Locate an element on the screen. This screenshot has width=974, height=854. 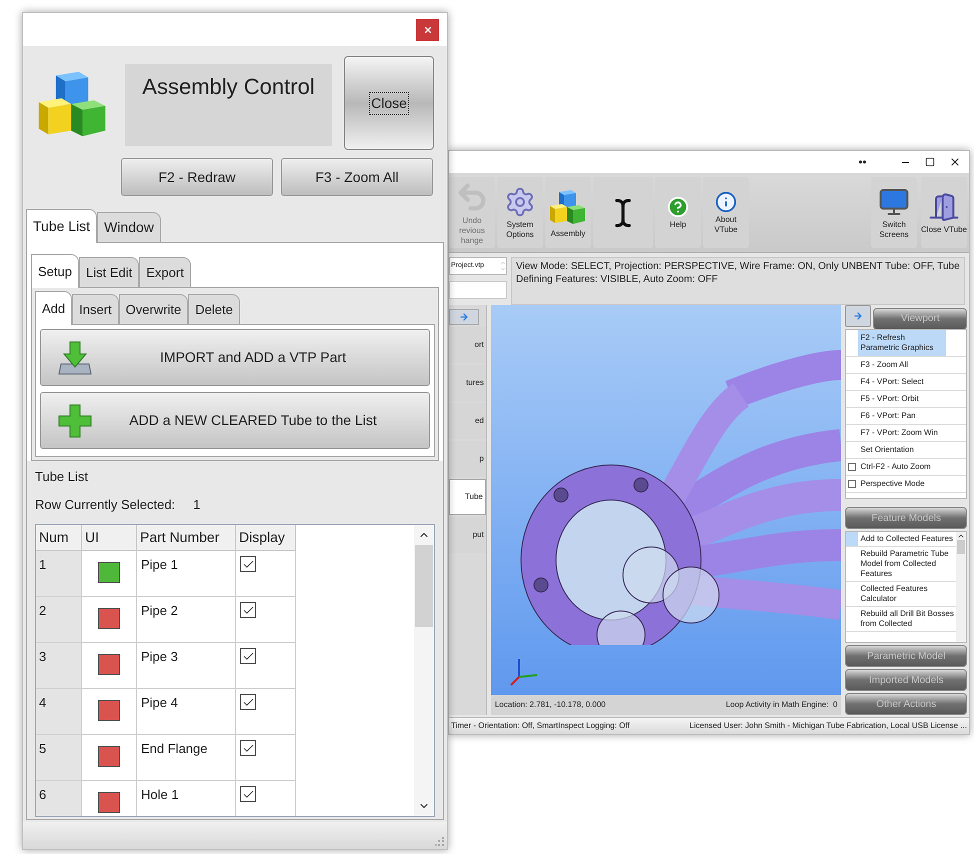
action-button: ADD a NEW CLEARED Tube to the List is located at coordinates (235, 420).